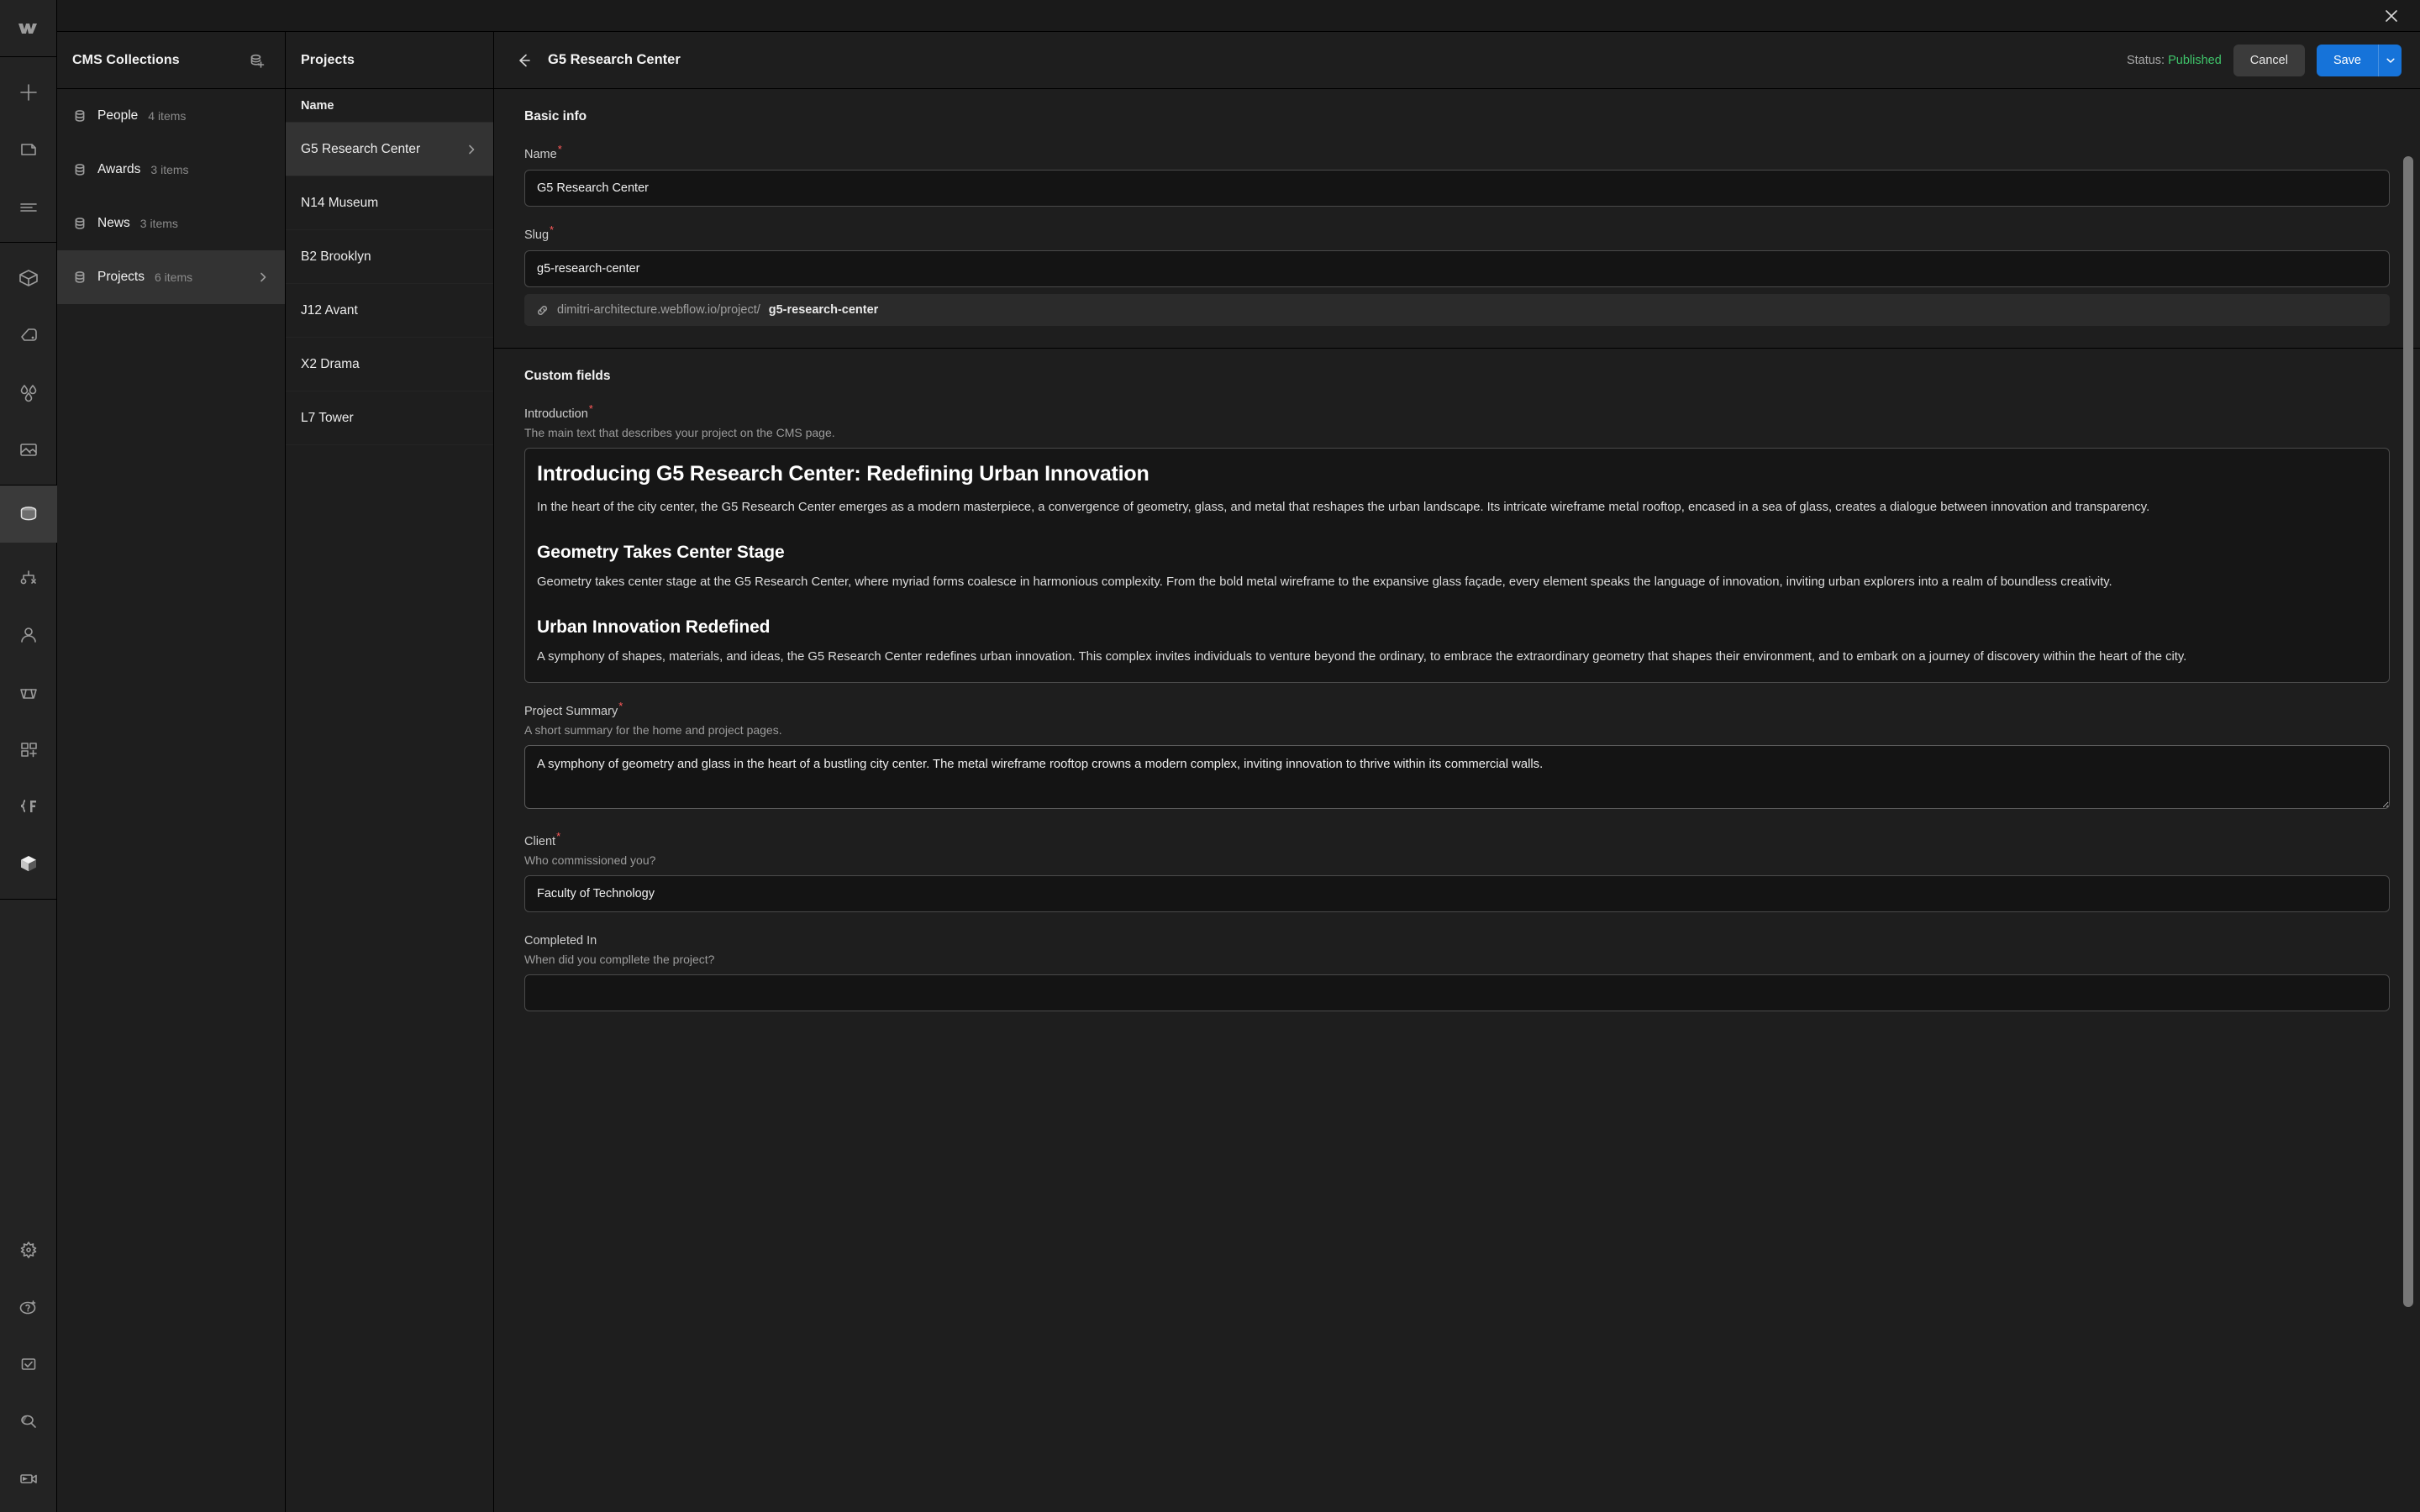 This screenshot has width=2420, height=1512. I want to click on client-input, so click(1457, 893).